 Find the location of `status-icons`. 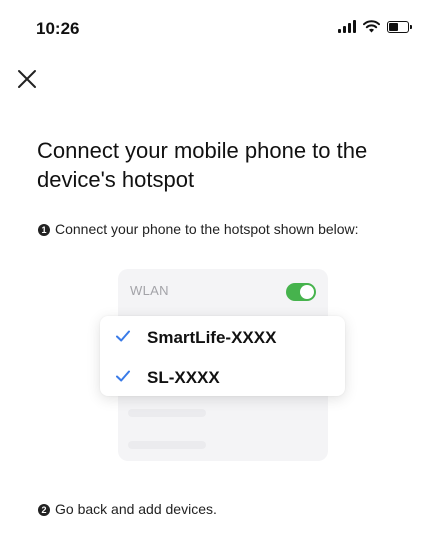

status-icons is located at coordinates (375, 26).